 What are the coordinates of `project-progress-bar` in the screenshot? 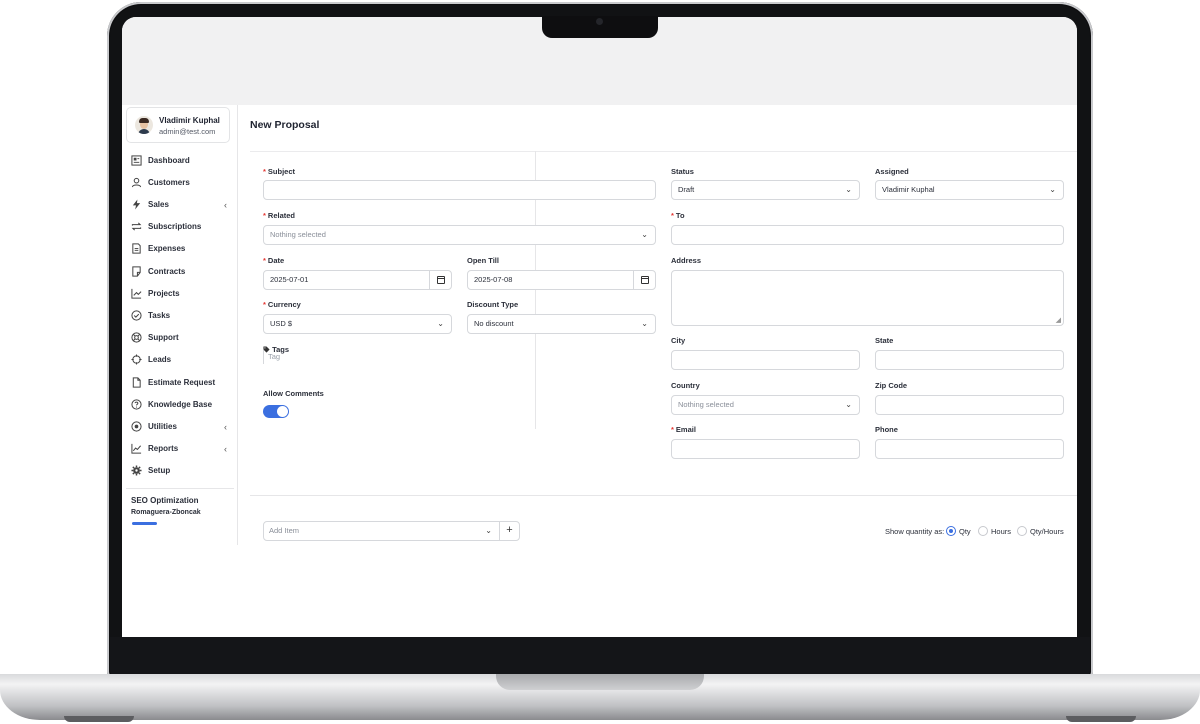 It's located at (144, 523).